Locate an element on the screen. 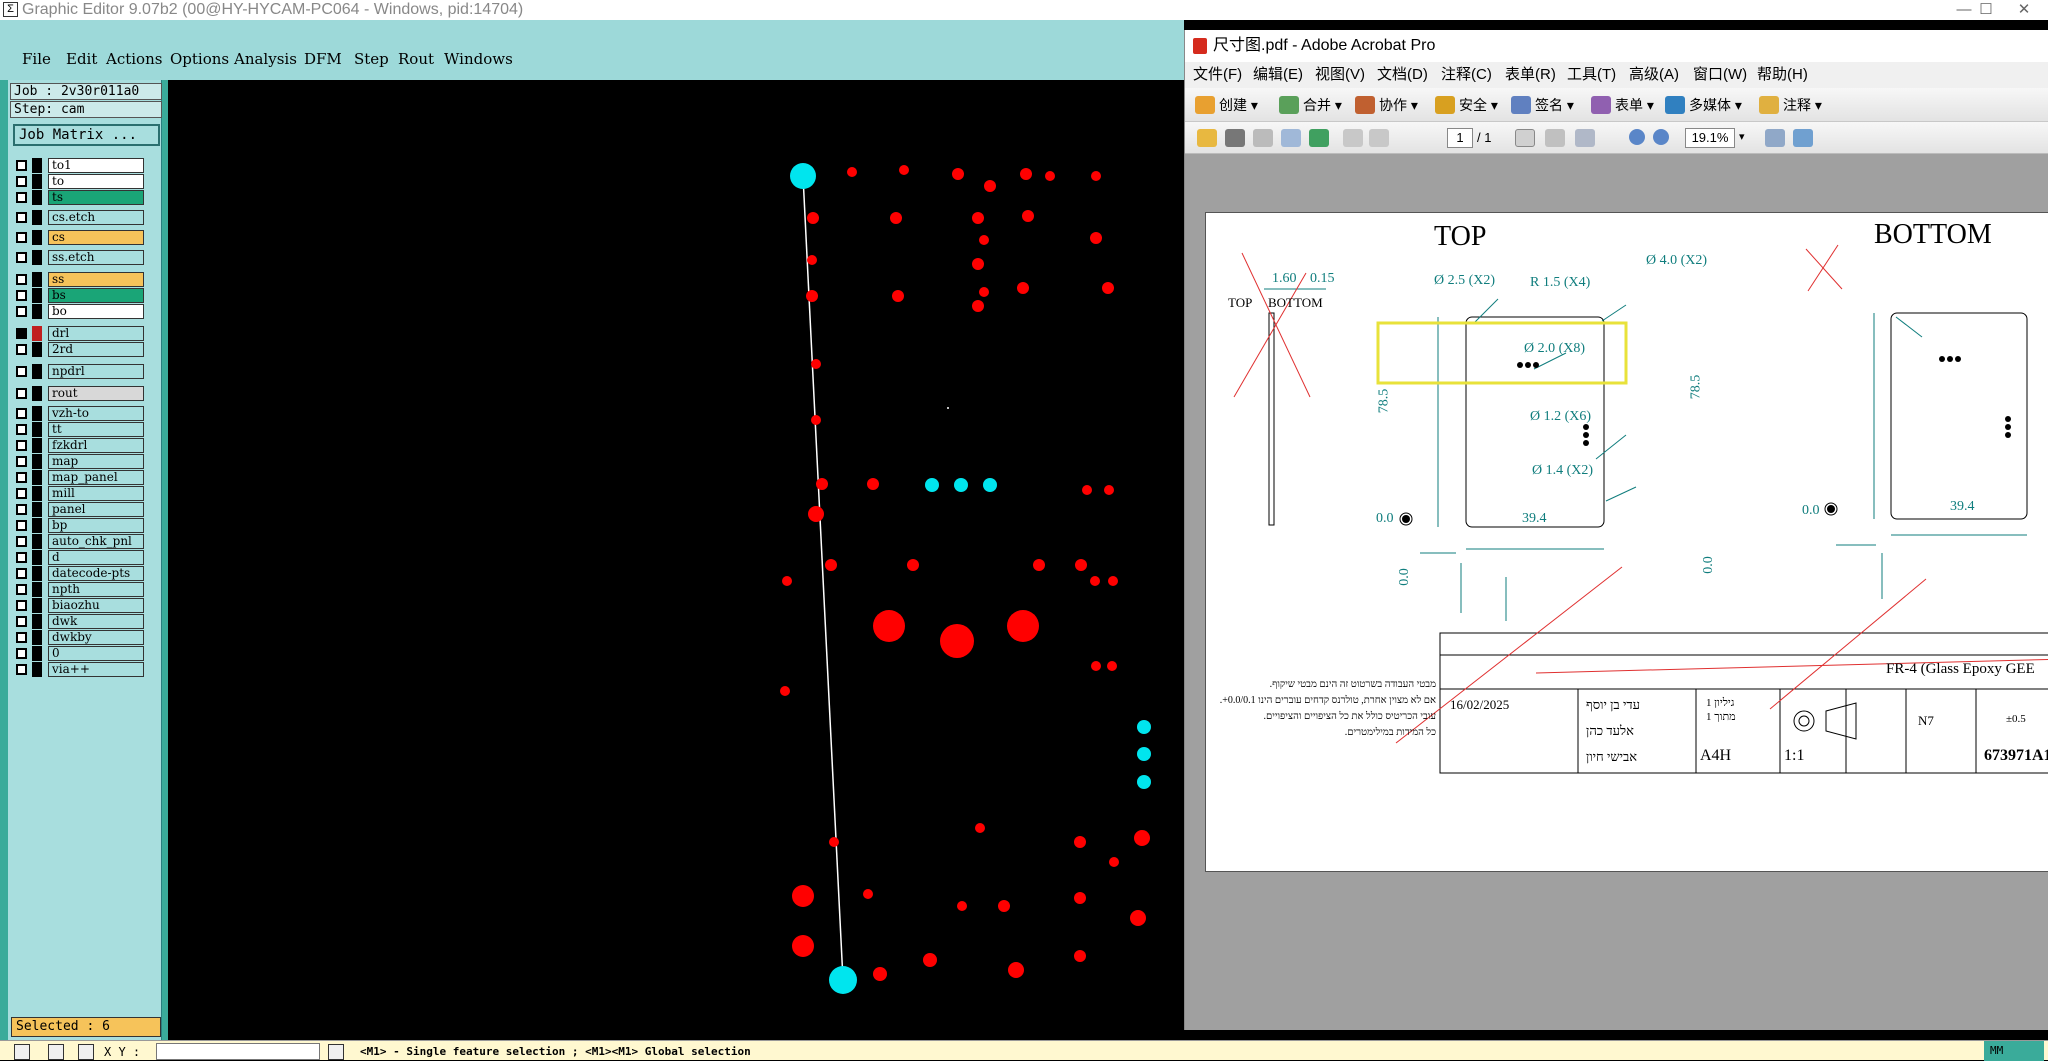 Image resolution: width=2048 pixels, height=1061 pixels. next-page-icon is located at coordinates (1379, 138).